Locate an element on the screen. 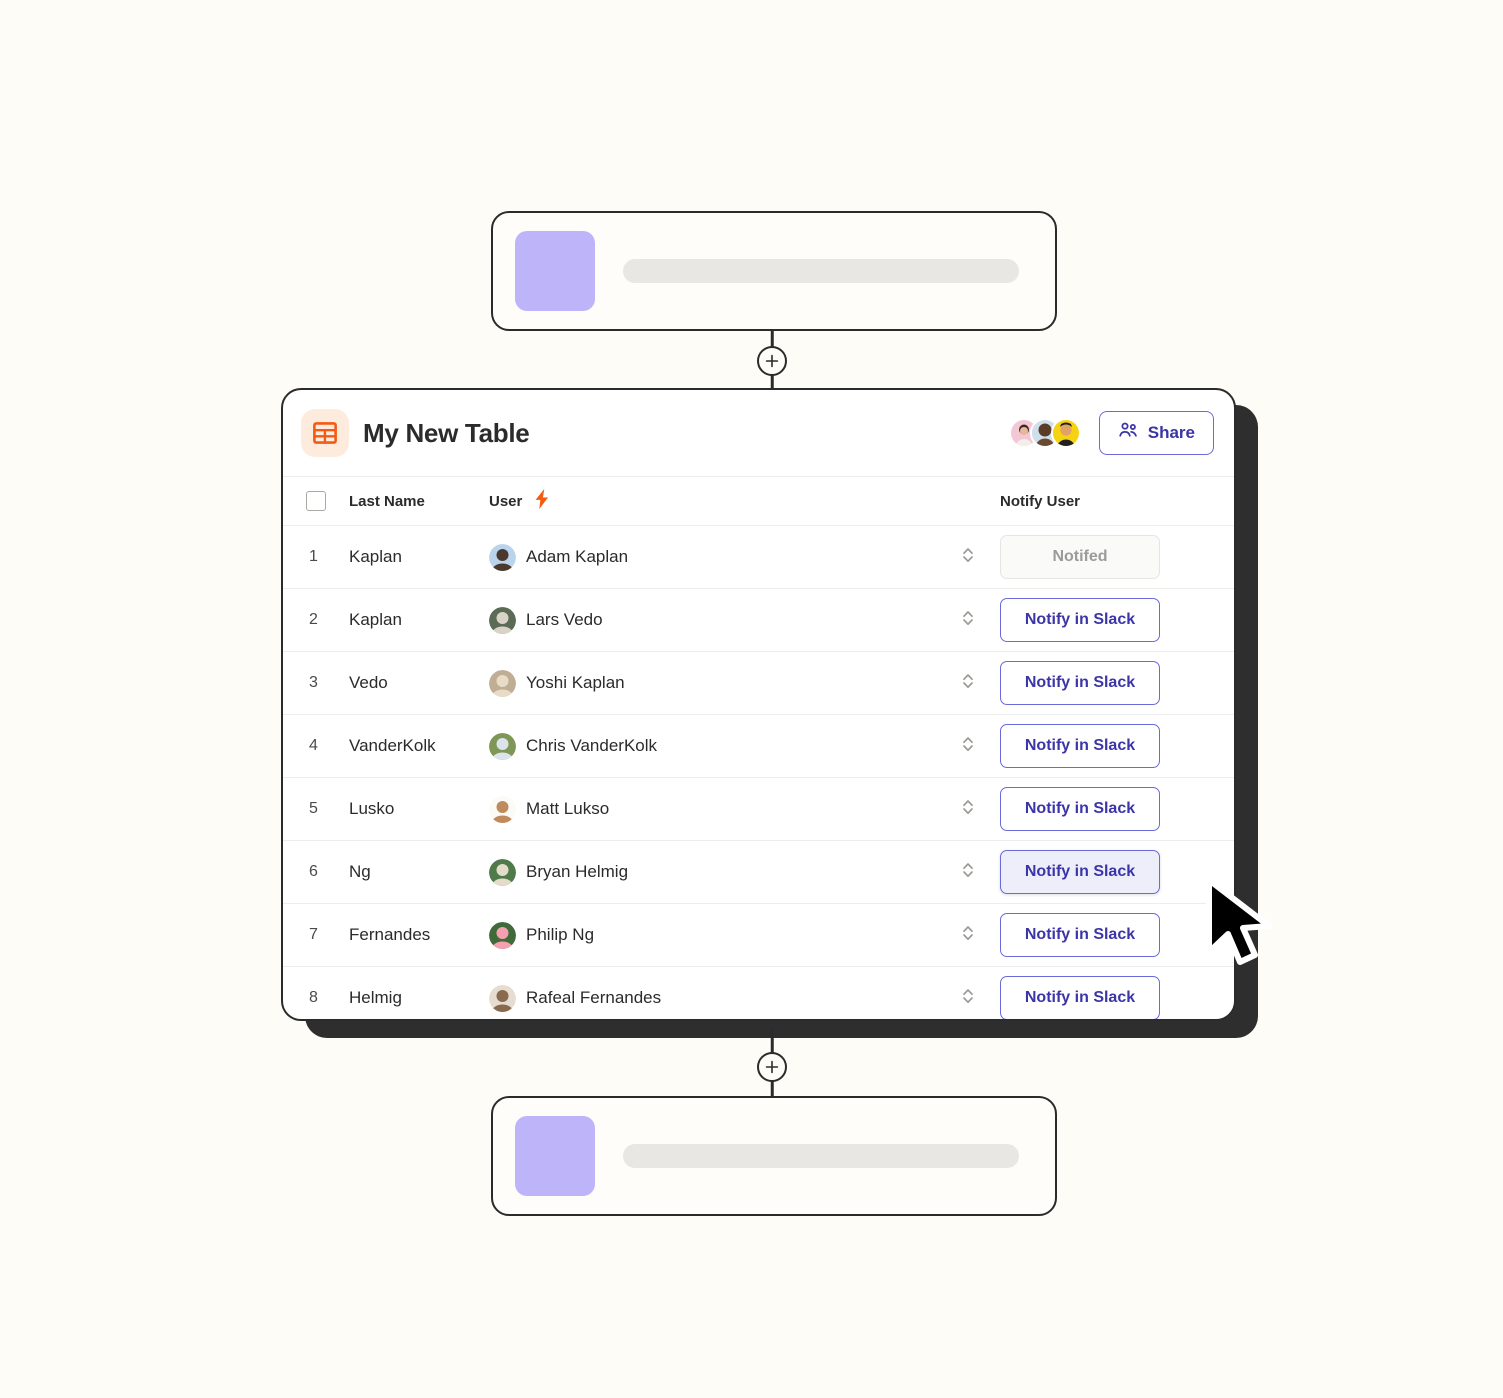 The image size is (1503, 1398). select-all-checkbox is located at coordinates (316, 501).